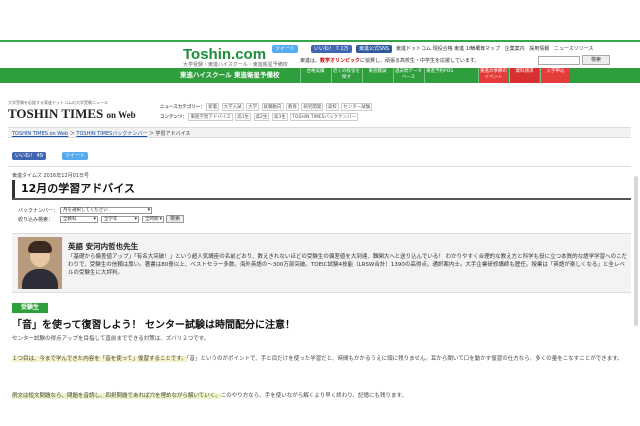 This screenshot has width=640, height=426. I want to click on promo-pre: 東進は、, so click(310, 61).